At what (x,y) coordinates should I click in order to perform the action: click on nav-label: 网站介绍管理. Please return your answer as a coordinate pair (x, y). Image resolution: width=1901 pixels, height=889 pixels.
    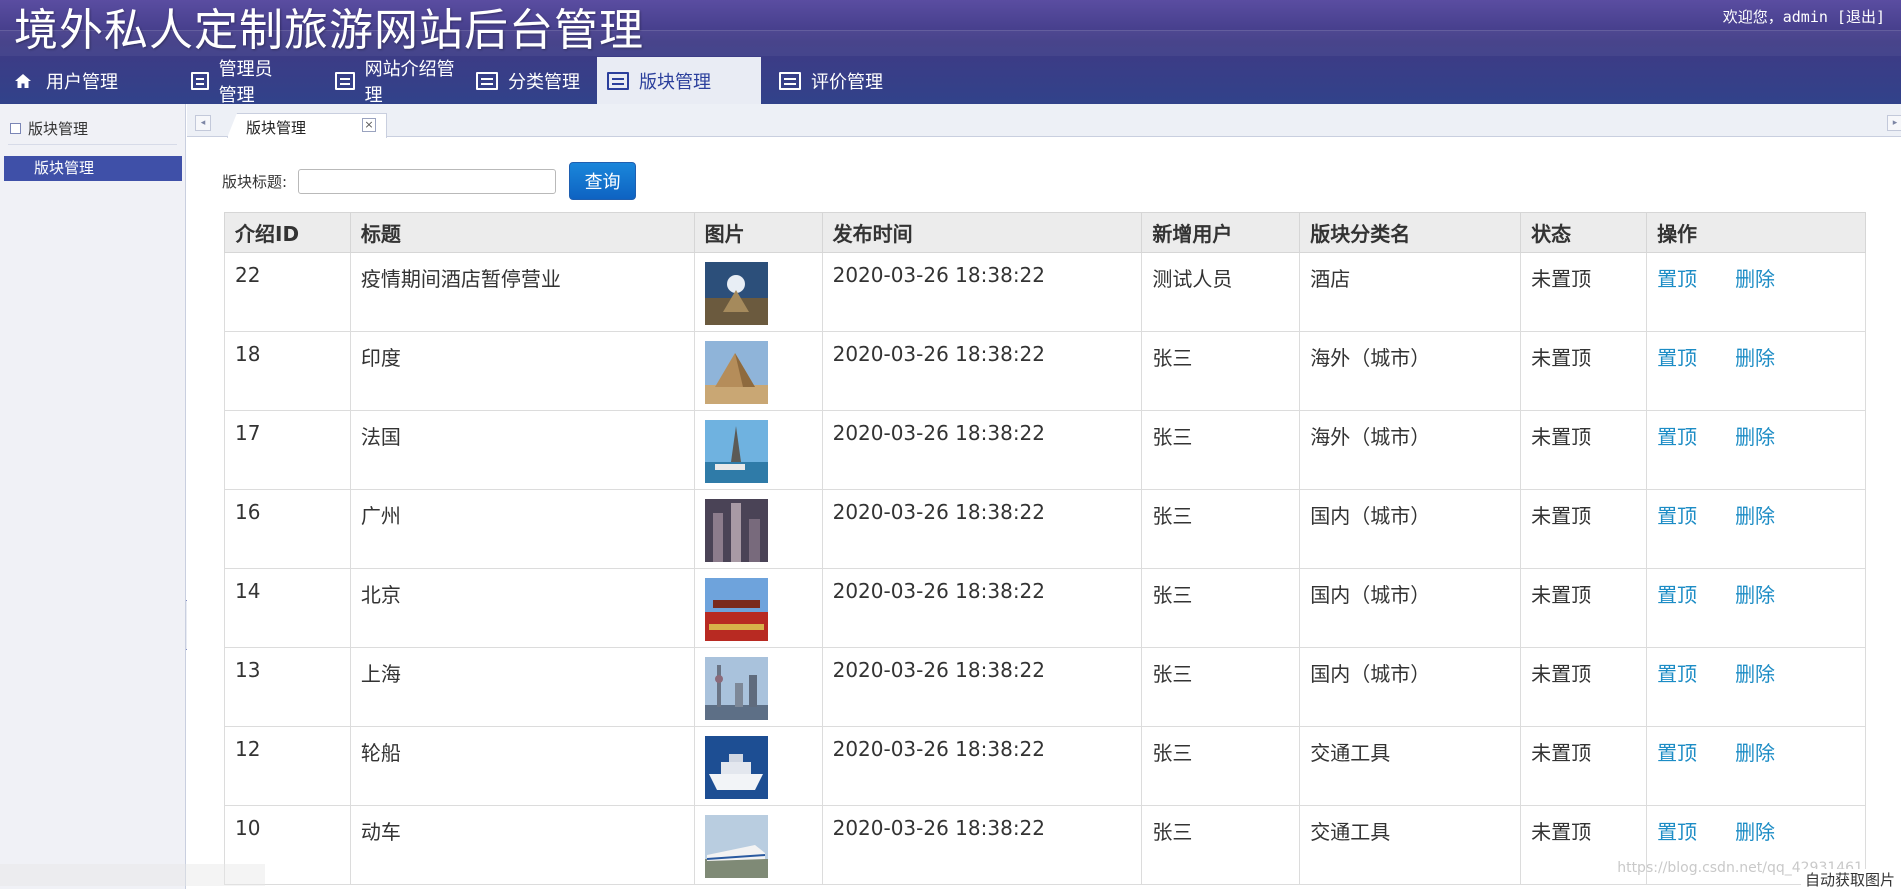
    Looking at the image, I should click on (409, 82).